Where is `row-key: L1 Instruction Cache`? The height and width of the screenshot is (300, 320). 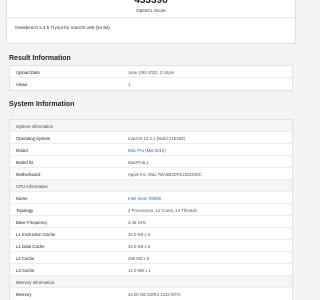 row-key: L1 Instruction Cache is located at coordinates (36, 234).